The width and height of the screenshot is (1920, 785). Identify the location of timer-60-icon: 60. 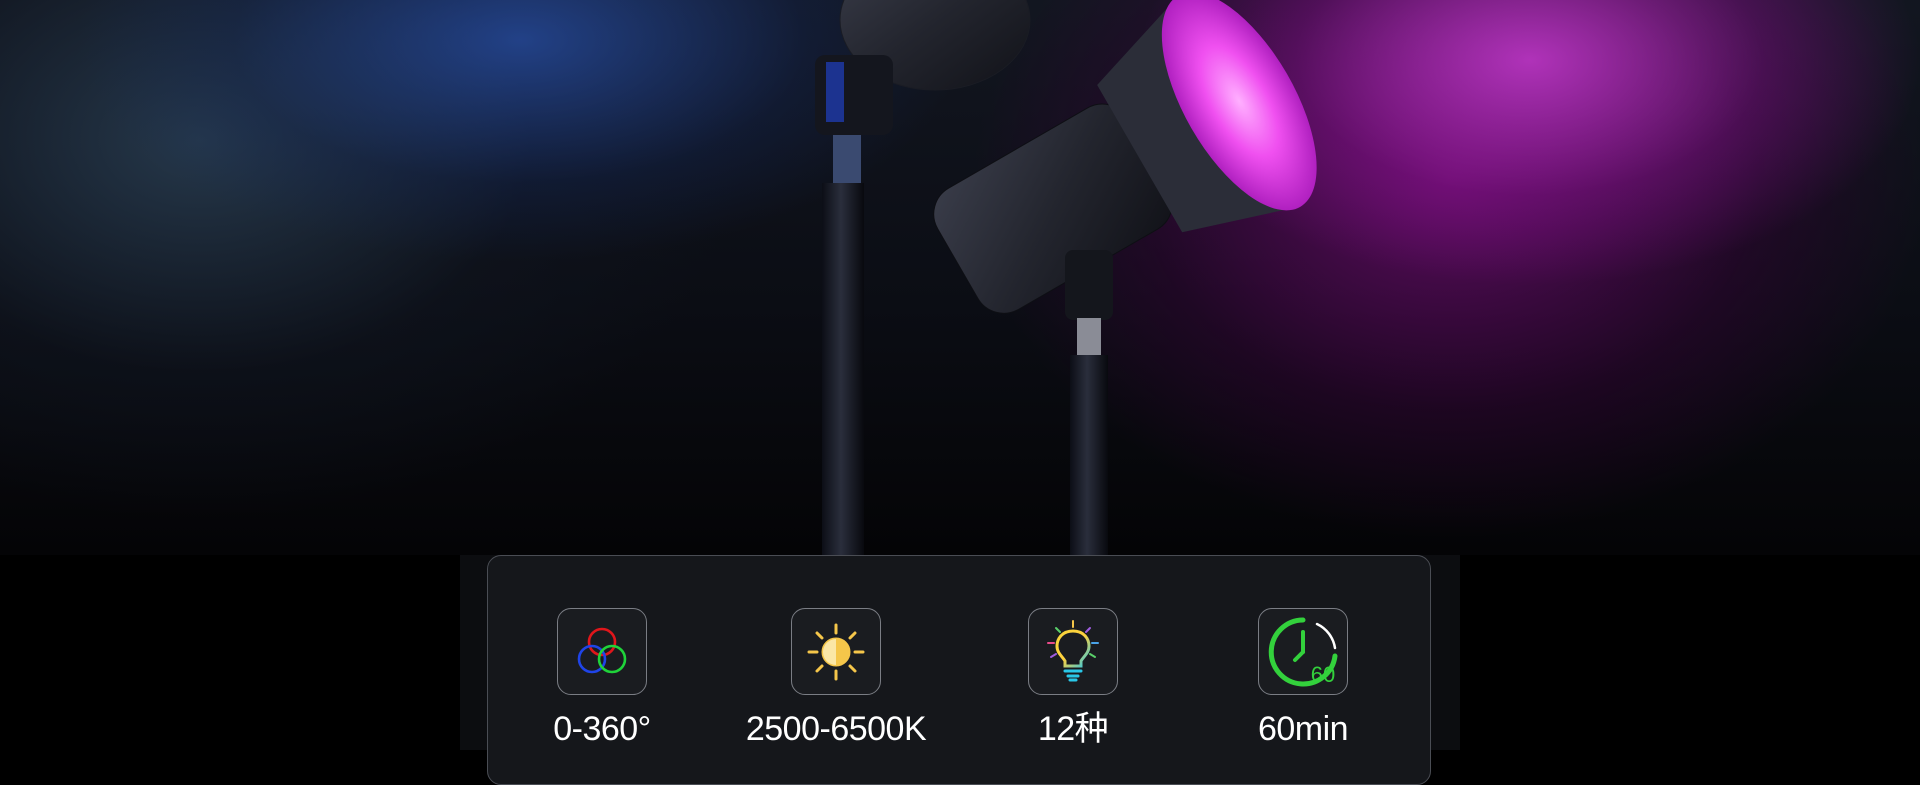
(1303, 652).